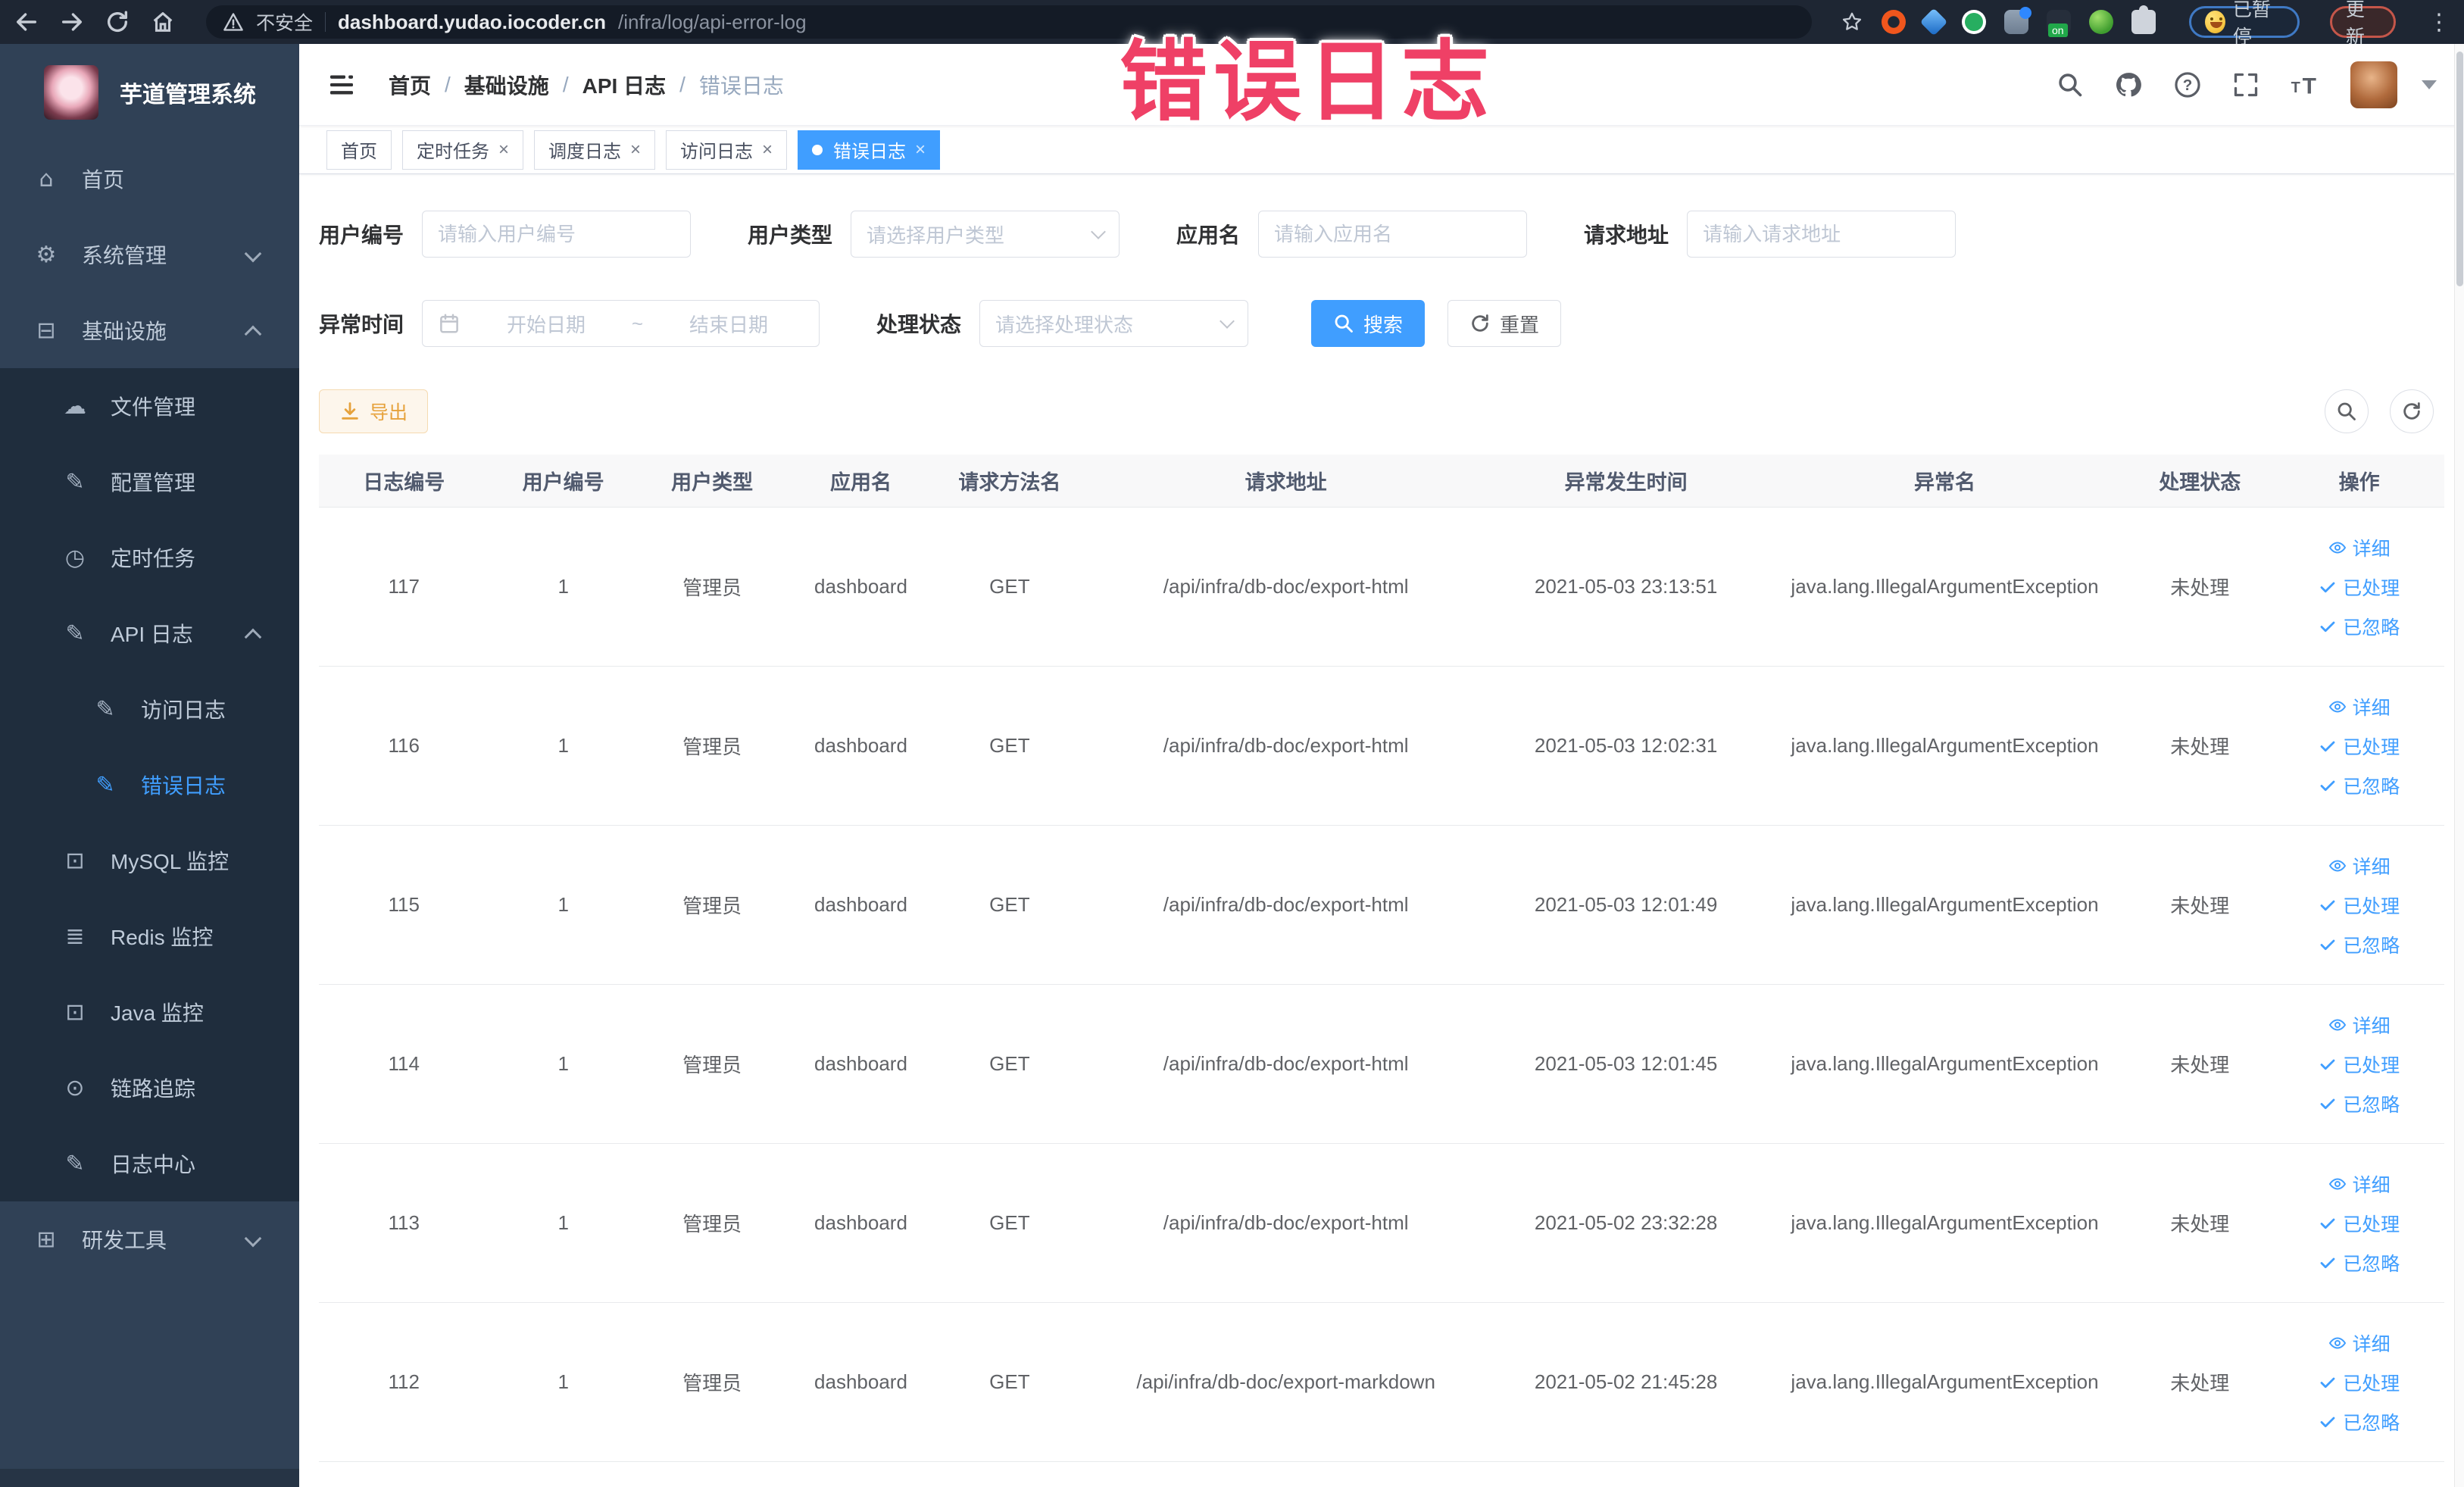  I want to click on docs-help-icon, so click(2187, 84).